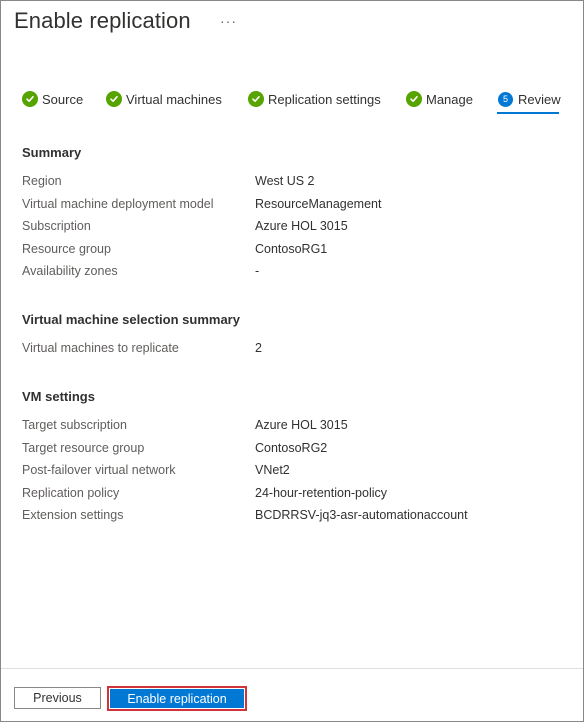  Describe the element at coordinates (42, 181) in the screenshot. I see `row-key: Region` at that location.